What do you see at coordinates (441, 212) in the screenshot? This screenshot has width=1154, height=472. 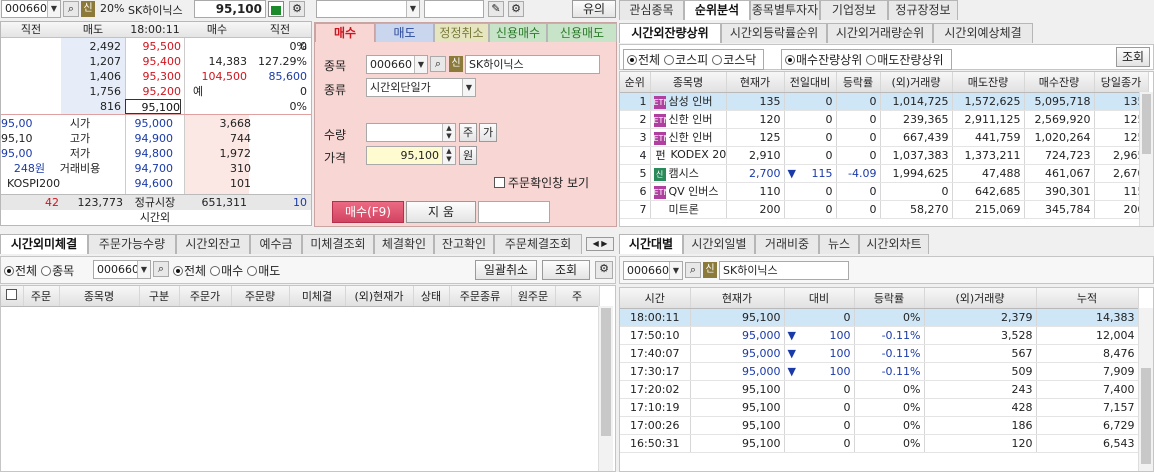 I see `clear-button: 지 움` at bounding box center [441, 212].